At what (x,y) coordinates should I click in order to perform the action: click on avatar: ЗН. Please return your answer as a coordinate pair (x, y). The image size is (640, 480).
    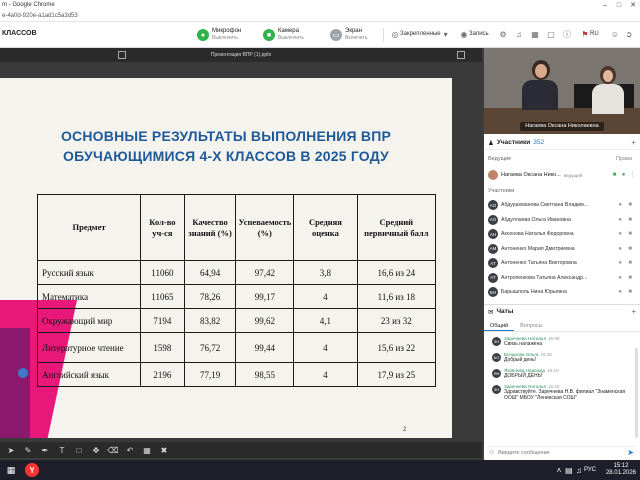
    Looking at the image, I should click on (496, 389).